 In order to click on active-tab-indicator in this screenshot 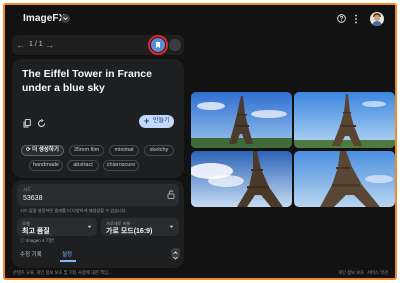, I will do `click(68, 261)`.